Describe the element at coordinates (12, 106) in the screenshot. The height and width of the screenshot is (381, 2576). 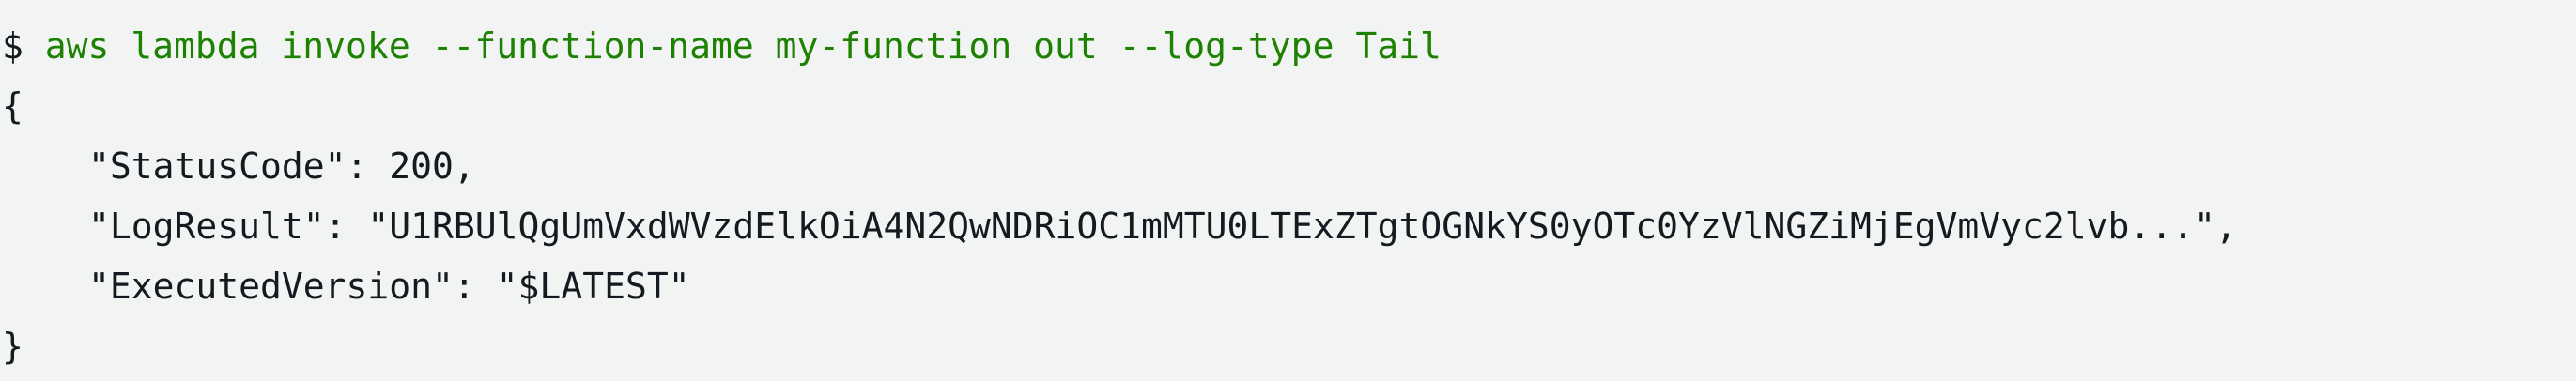
I see `json-open-brace: {` at that location.